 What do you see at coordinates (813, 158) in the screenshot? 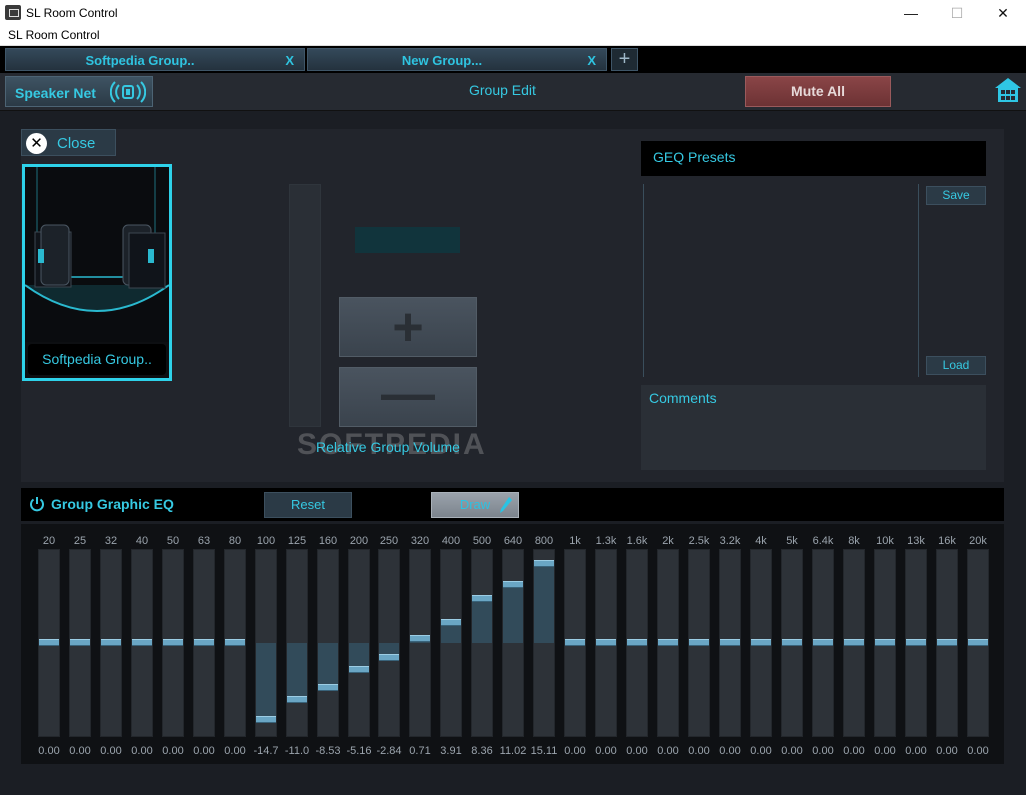
I see `geq-presets-header: GEQ Presets` at bounding box center [813, 158].